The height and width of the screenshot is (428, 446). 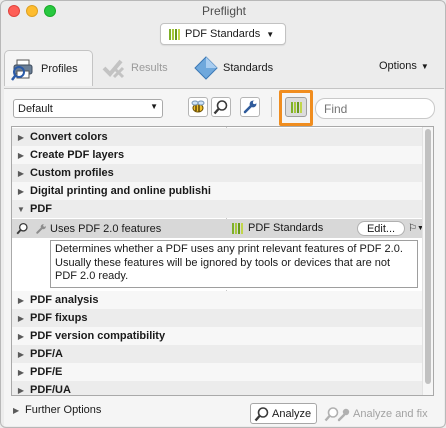 What do you see at coordinates (217, 336) in the screenshot?
I see `tree-group-row: ▶ PDF version compatibility` at bounding box center [217, 336].